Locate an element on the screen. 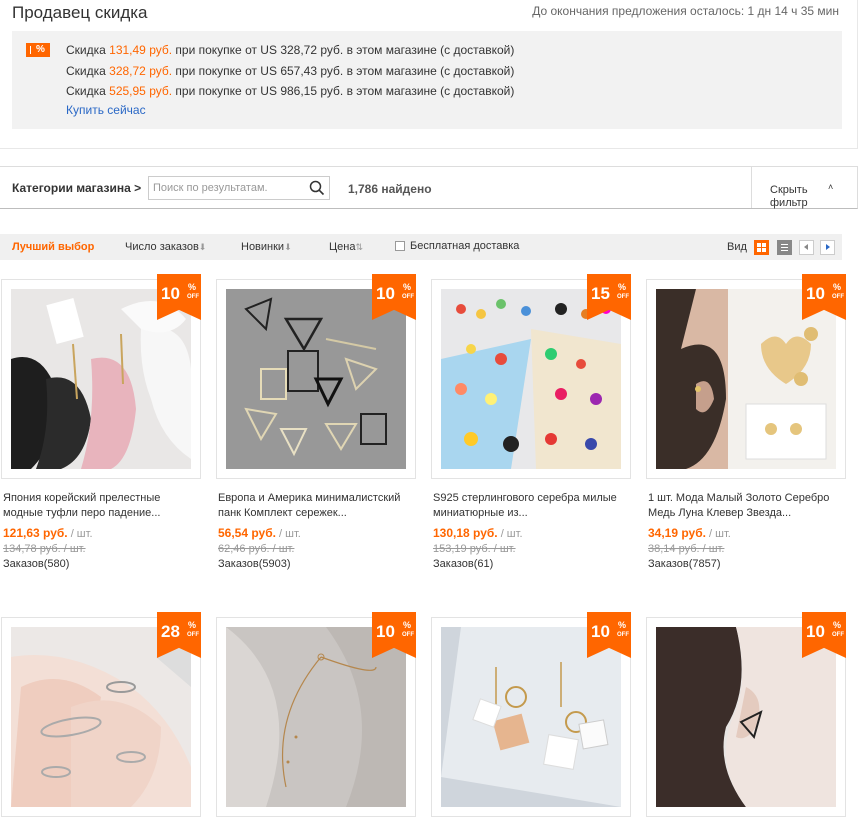 The image size is (860, 822). search-icon is located at coordinates (317, 188).